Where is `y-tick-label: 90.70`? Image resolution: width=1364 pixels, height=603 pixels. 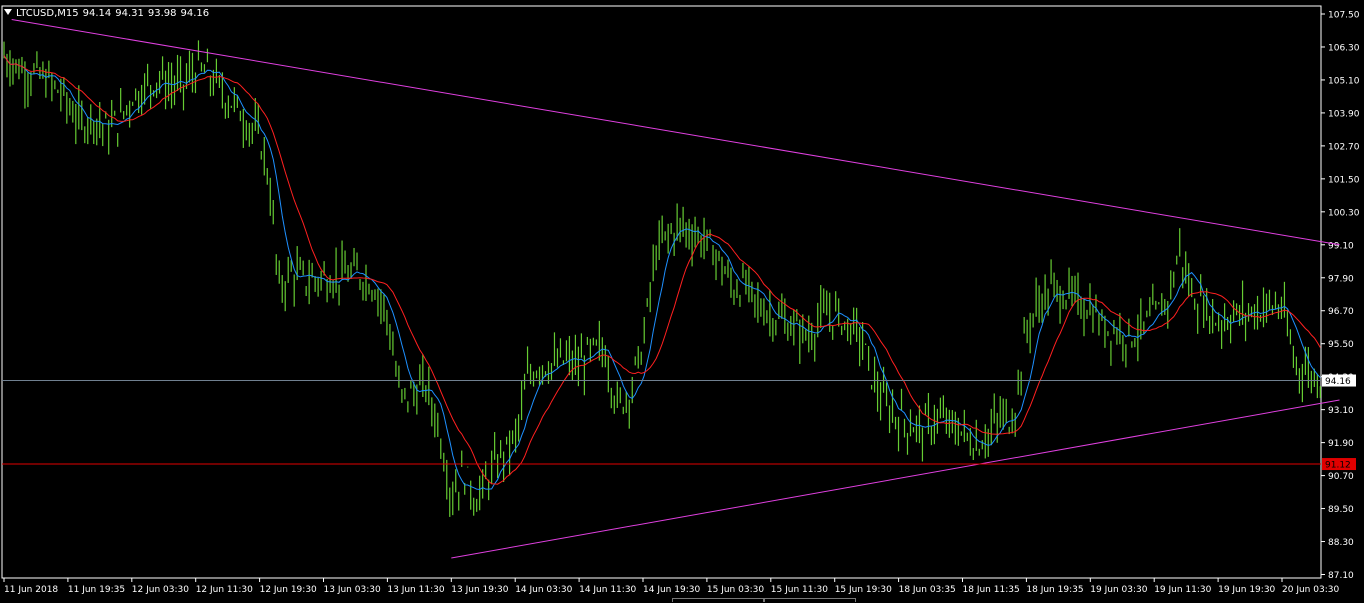 y-tick-label: 90.70 is located at coordinates (1341, 477).